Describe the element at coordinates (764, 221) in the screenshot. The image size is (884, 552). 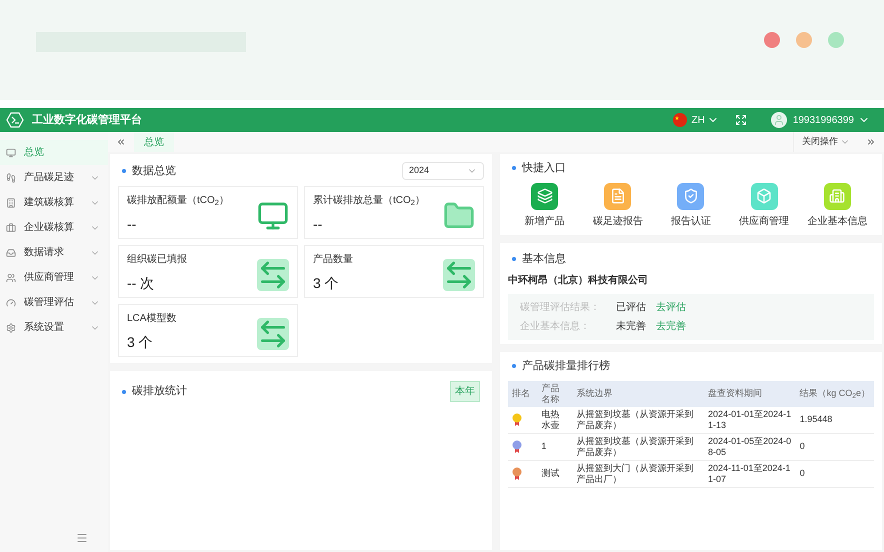
I see `quick-entry-label: 供应商管理` at that location.